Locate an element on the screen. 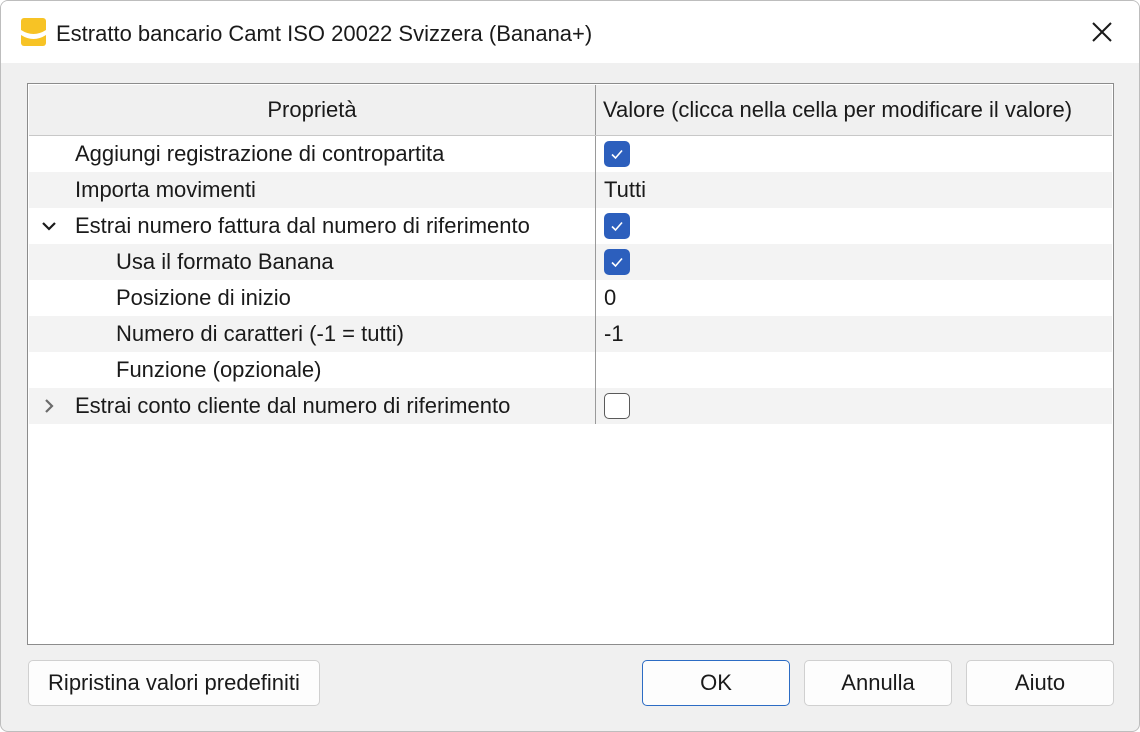 This screenshot has height=732, width=1140. ok-button: OK is located at coordinates (716, 683).